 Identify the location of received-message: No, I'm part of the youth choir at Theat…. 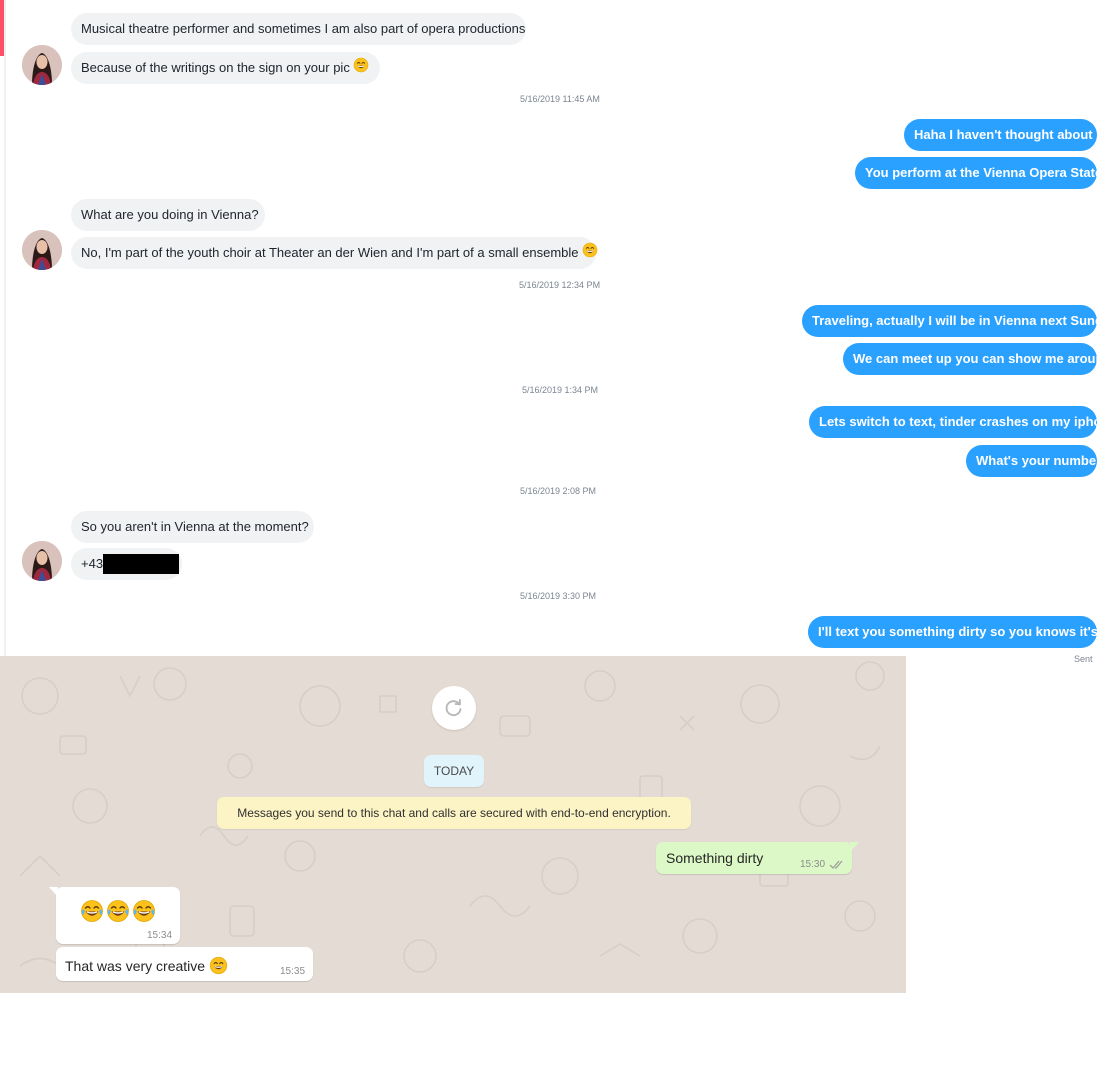
(333, 253).